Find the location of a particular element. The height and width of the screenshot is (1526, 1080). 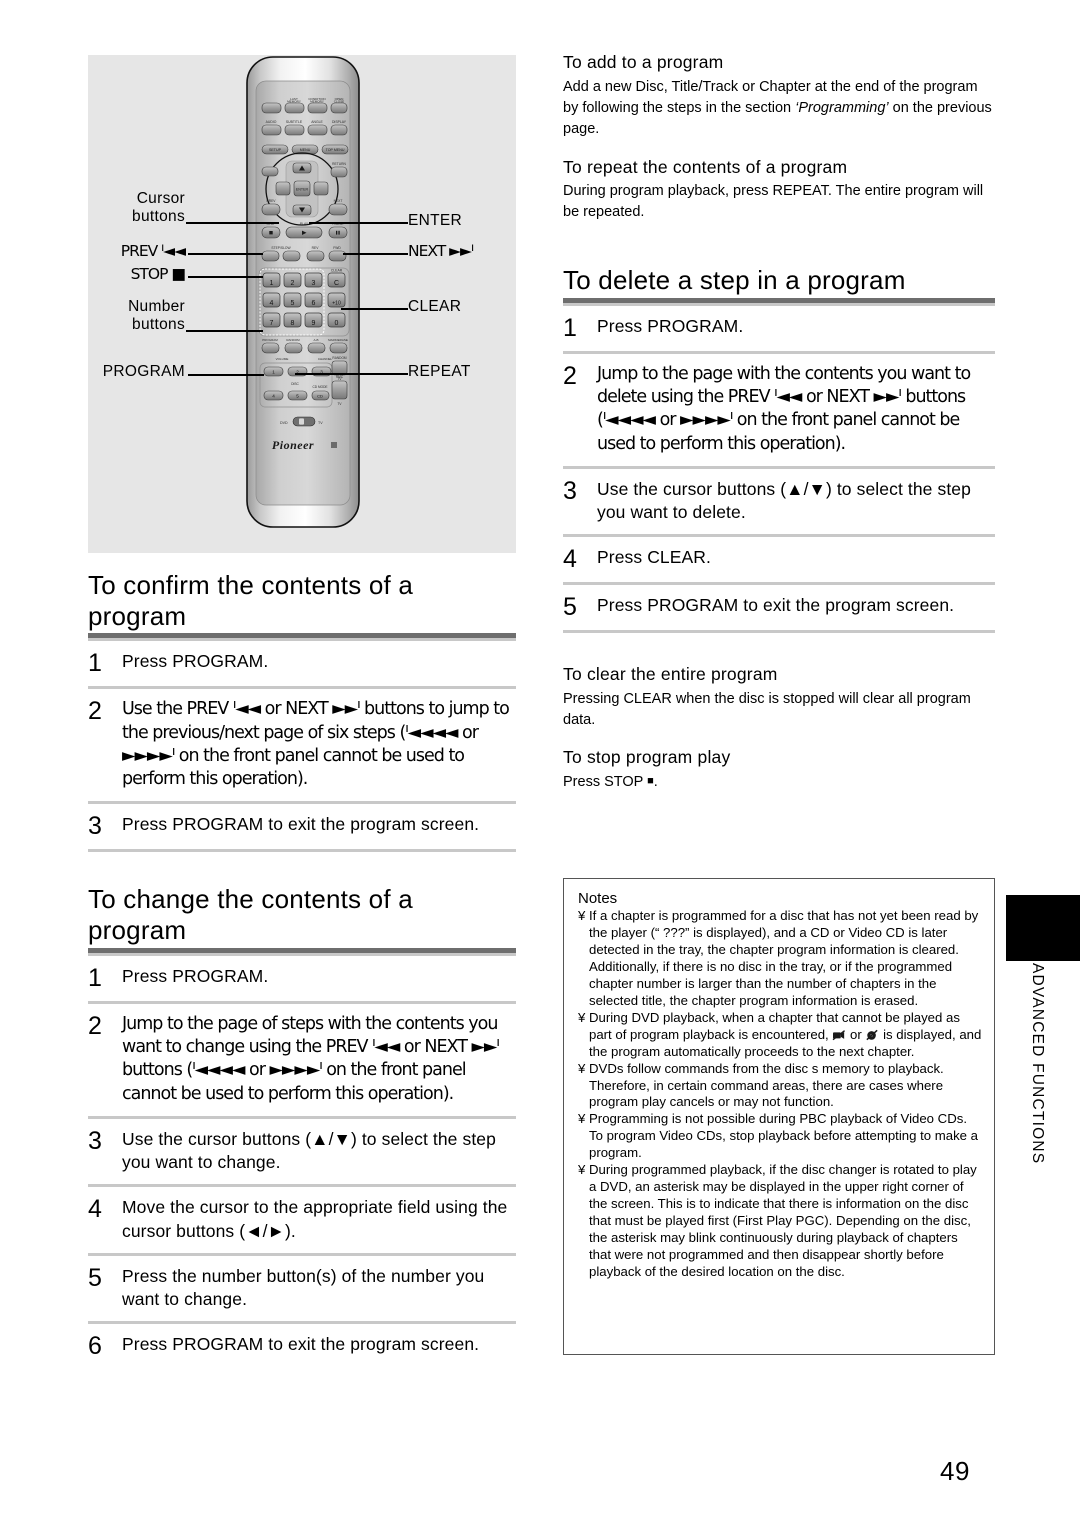

heading-delete: To delete a step in a program is located at coordinates (734, 280).